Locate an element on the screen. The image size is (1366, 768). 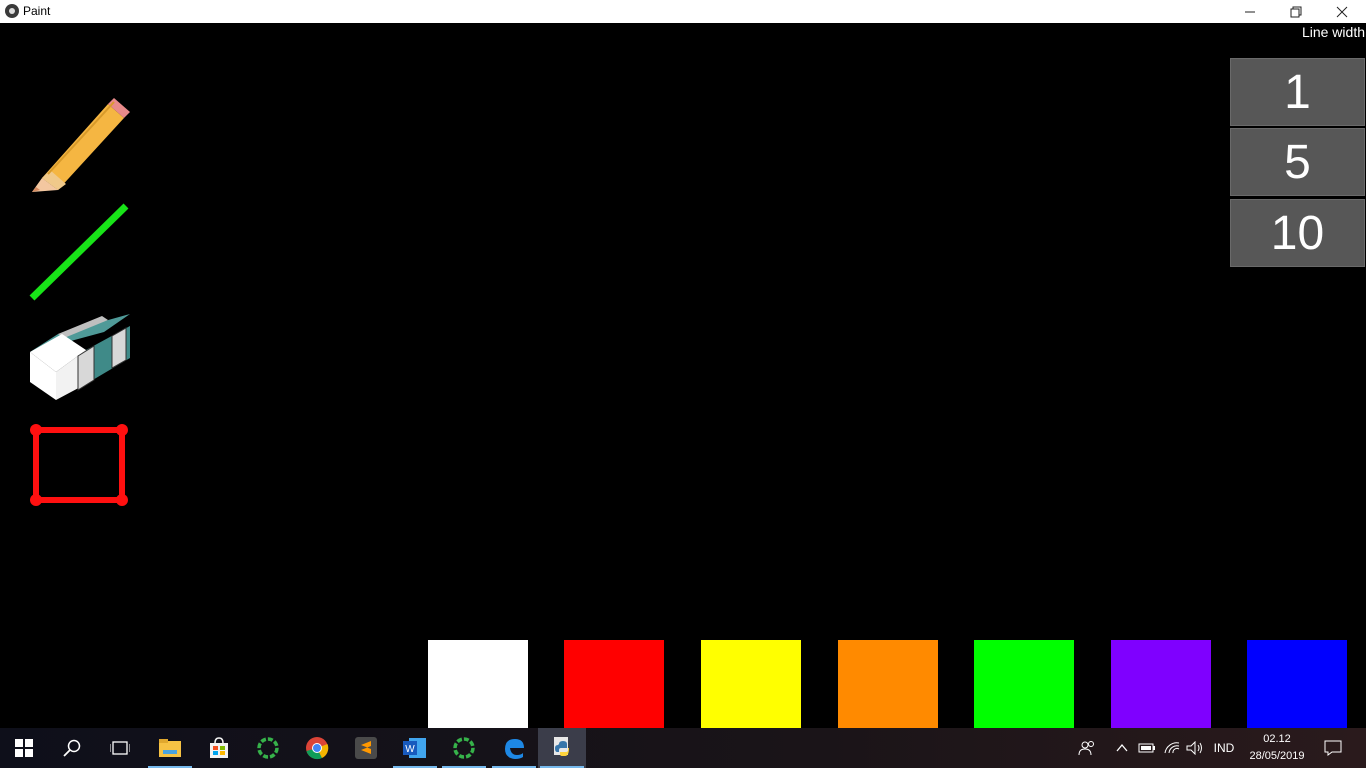
close-button is located at coordinates (1342, 11).